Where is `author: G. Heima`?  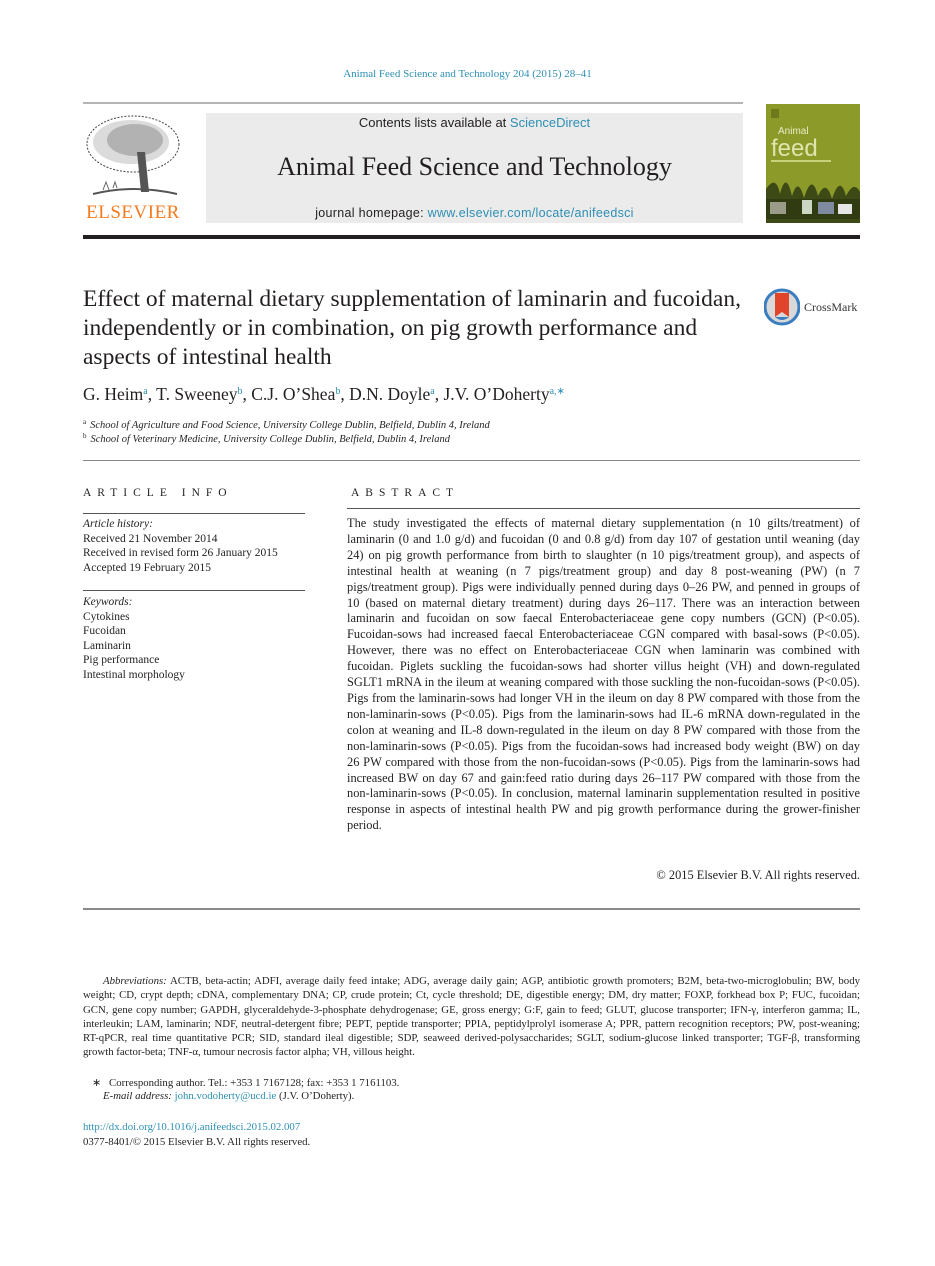 author: G. Heima is located at coordinates (115, 394).